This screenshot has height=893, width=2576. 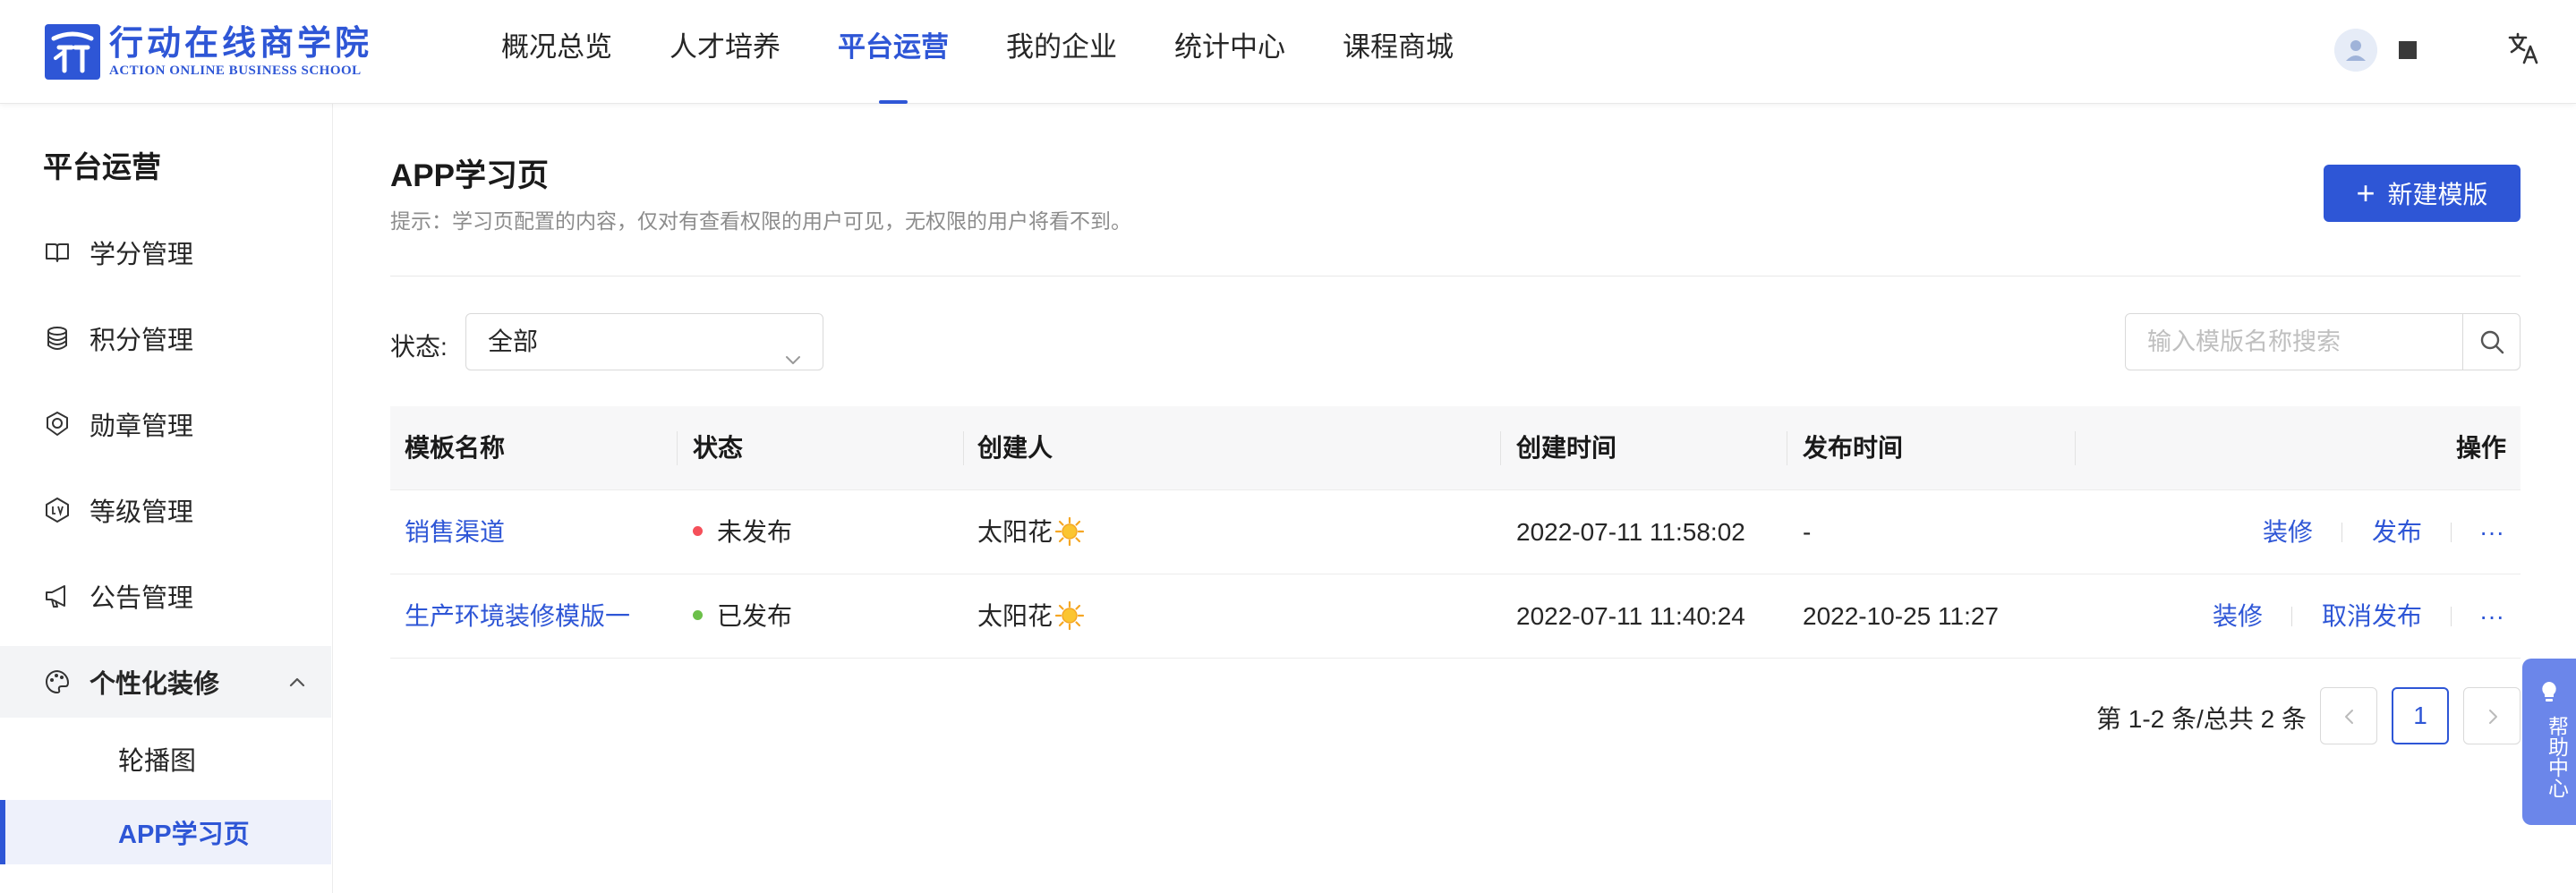 I want to click on sidebar-item-label: 等级管理, so click(x=142, y=512).